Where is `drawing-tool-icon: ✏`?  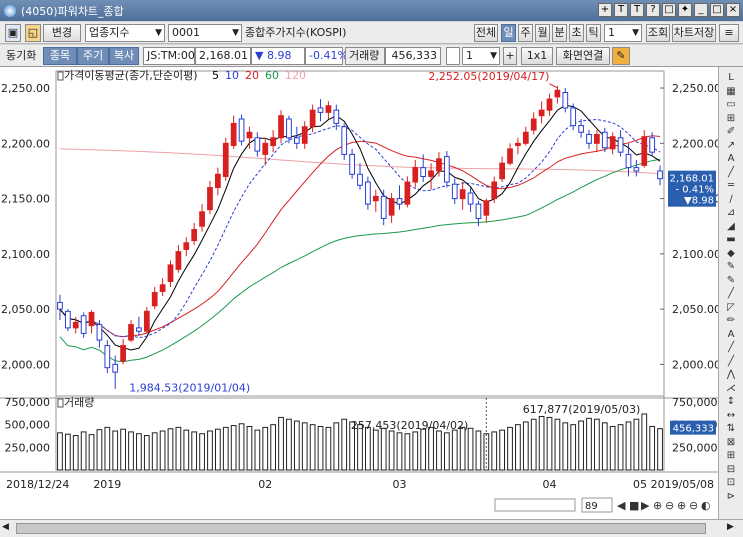 drawing-tool-icon: ✏ is located at coordinates (731, 321).